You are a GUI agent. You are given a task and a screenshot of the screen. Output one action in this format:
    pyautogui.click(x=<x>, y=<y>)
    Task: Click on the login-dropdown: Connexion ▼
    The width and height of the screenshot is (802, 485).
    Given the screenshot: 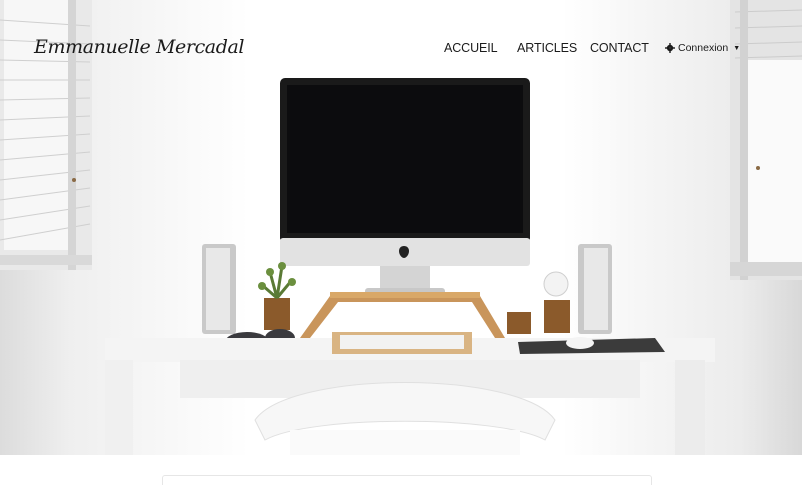 What is the action you would take?
    pyautogui.click(x=702, y=48)
    